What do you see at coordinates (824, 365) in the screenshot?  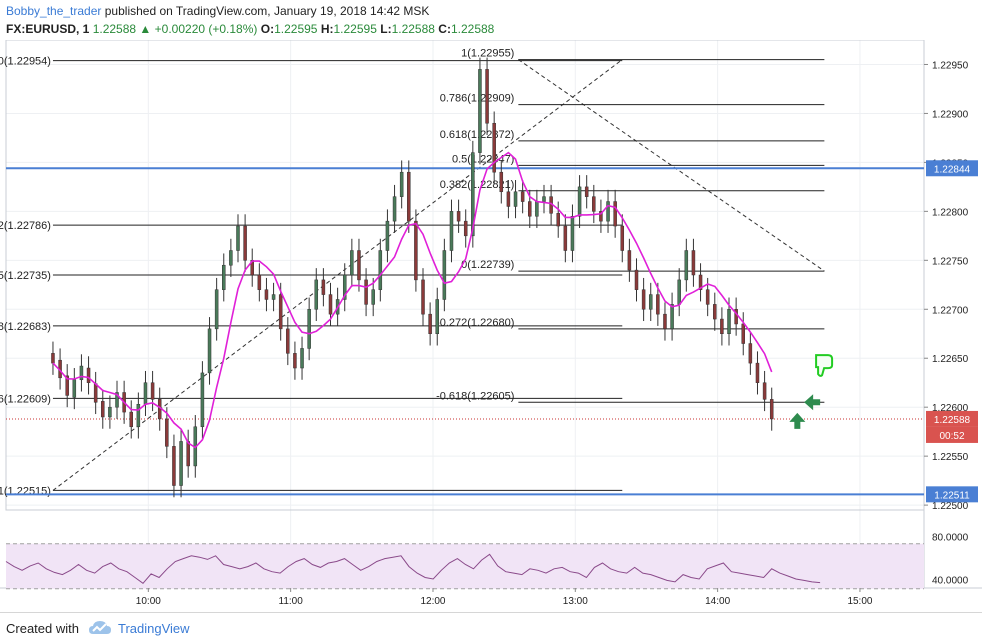 I see `thumbs-down-icon` at bounding box center [824, 365].